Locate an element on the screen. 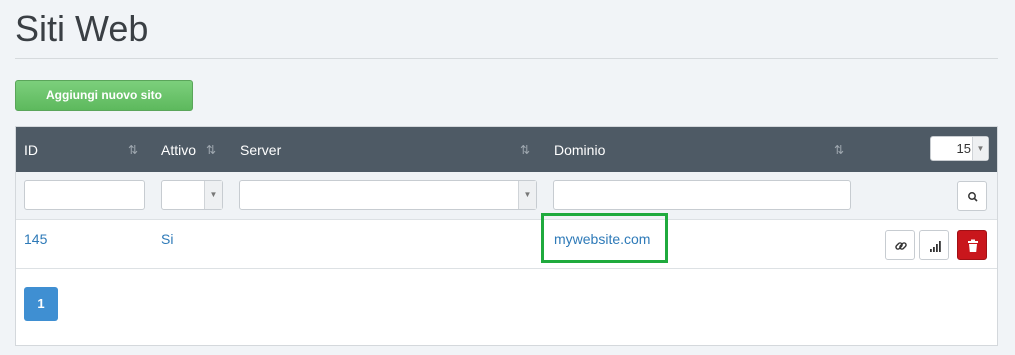  cell-id: 145 is located at coordinates (35, 244).